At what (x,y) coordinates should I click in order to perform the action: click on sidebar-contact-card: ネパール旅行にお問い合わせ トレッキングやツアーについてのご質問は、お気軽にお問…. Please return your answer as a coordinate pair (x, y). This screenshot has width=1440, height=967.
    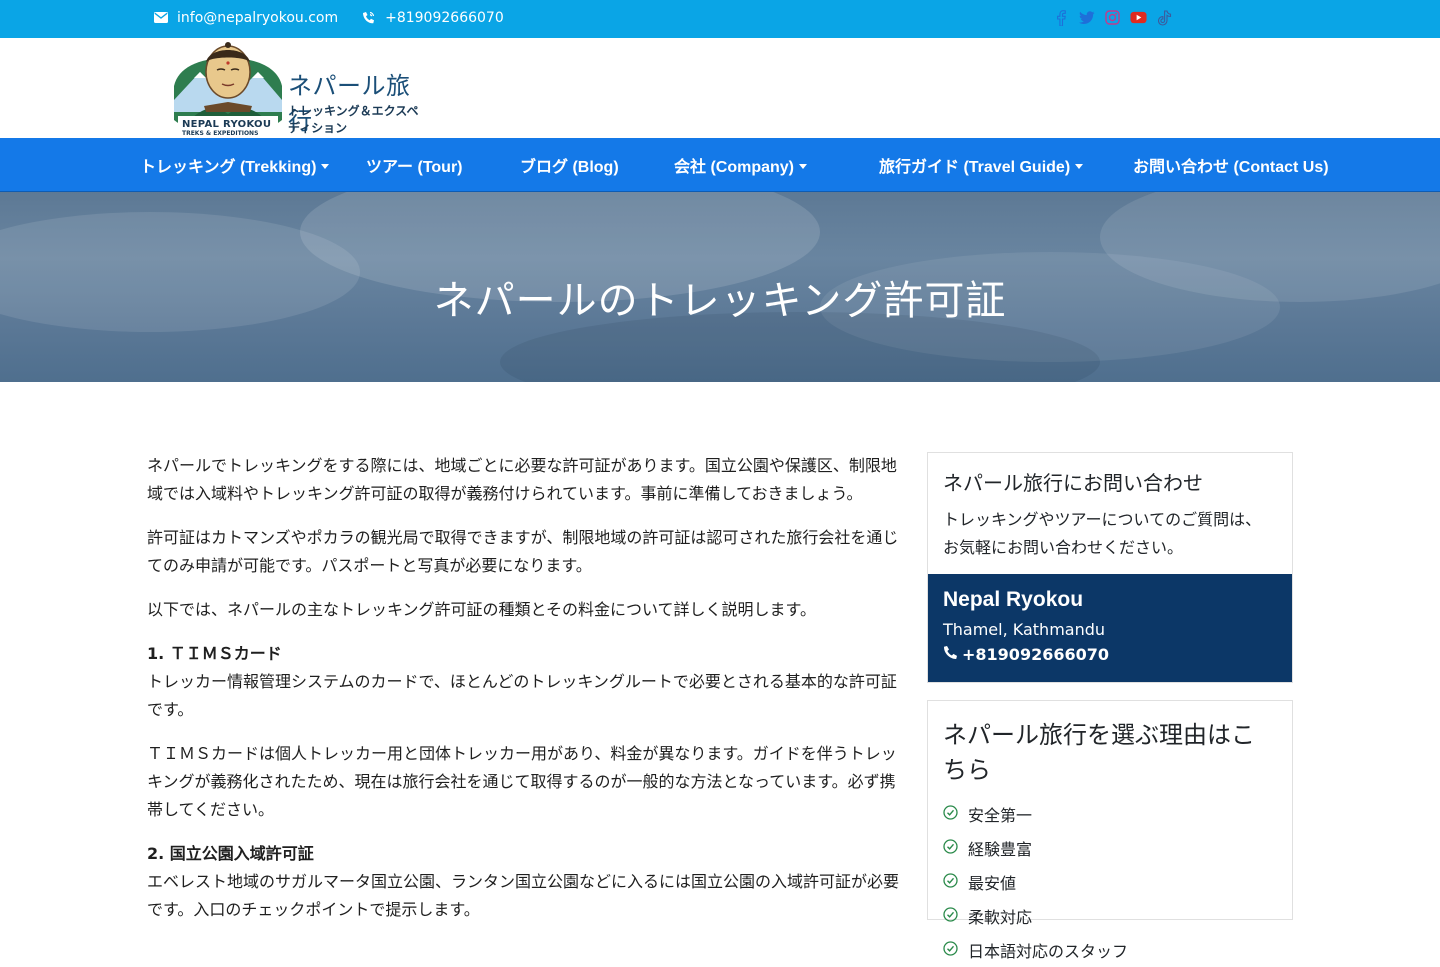
    Looking at the image, I should click on (1110, 567).